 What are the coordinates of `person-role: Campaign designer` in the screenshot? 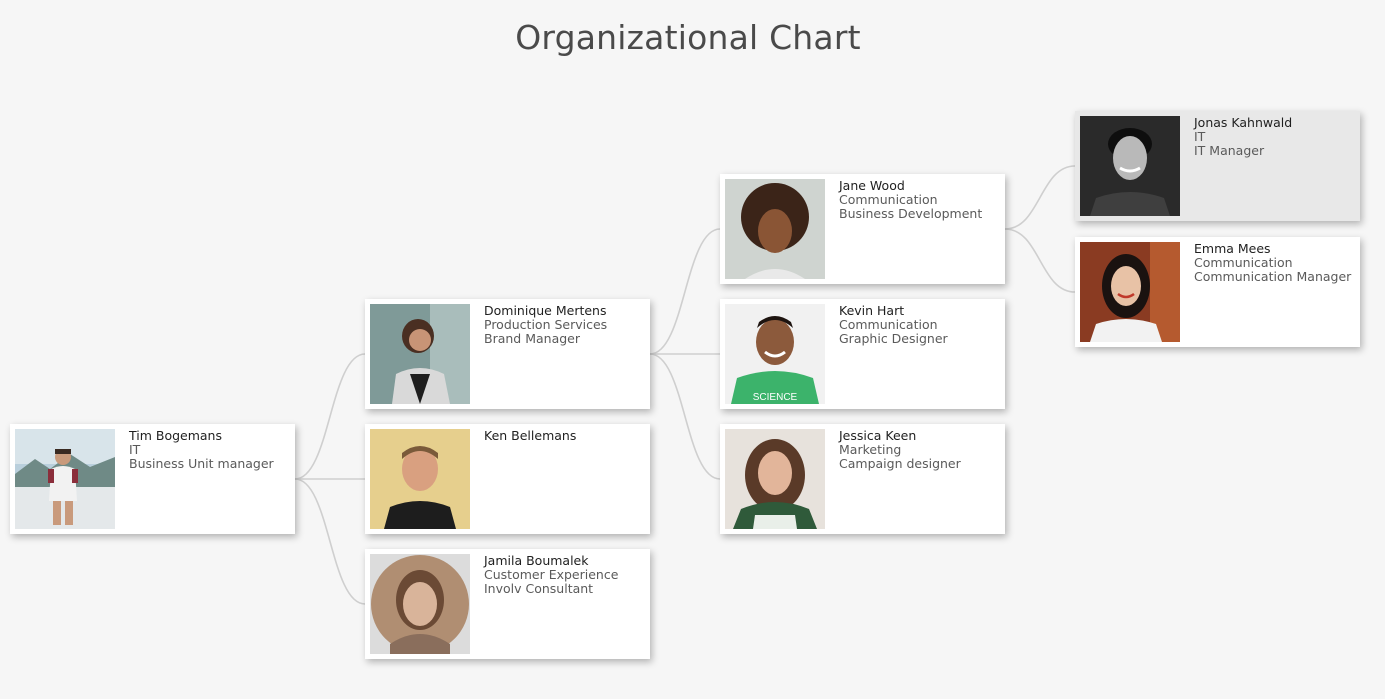 It's located at (900, 463).